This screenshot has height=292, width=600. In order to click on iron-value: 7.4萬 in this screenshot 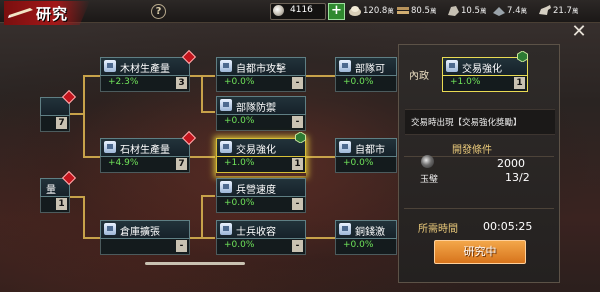, I will do `click(517, 11)`.